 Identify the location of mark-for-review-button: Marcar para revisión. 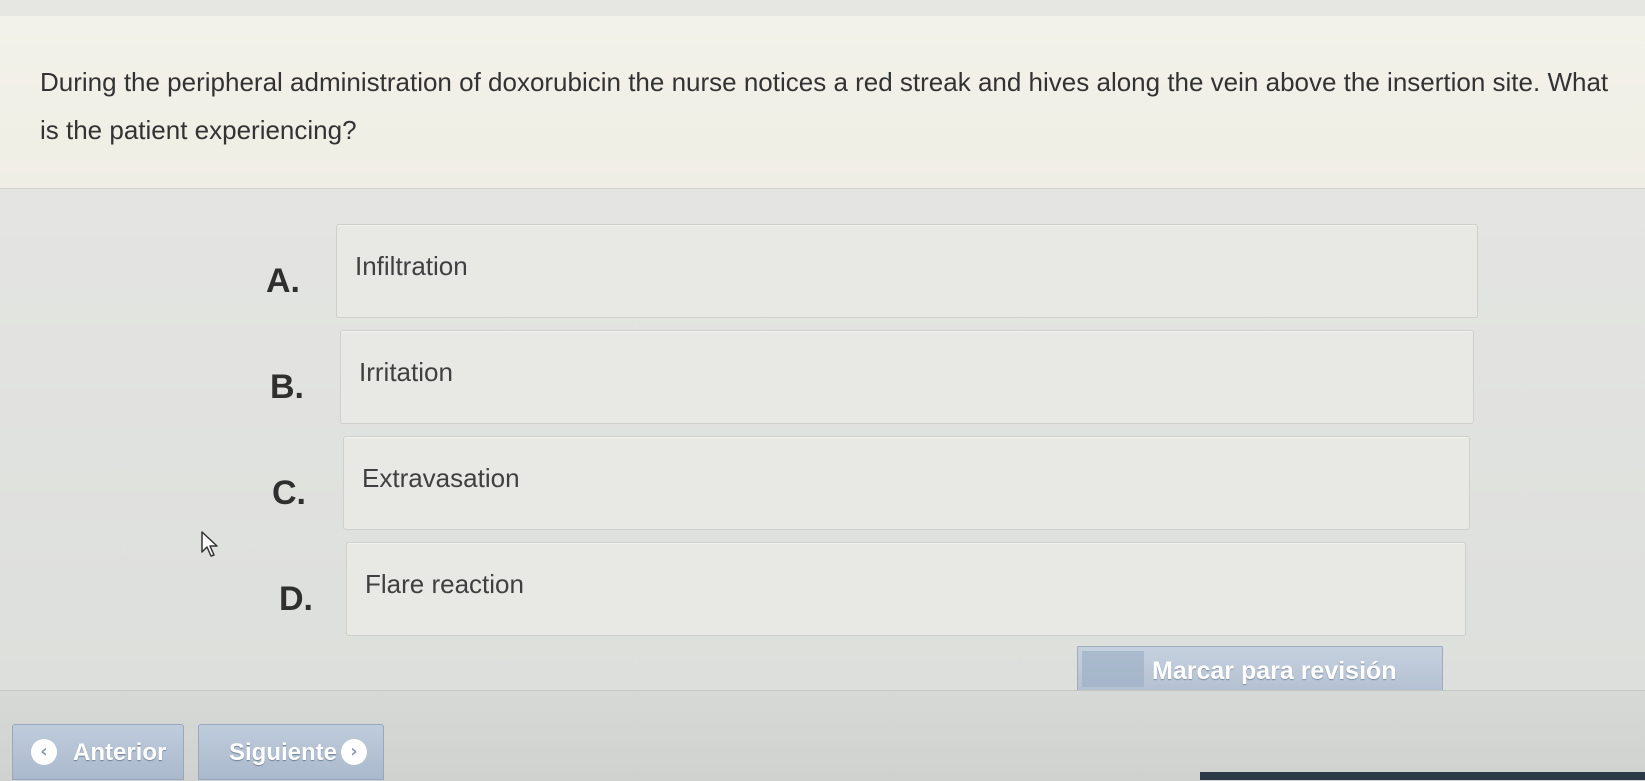
(1260, 669).